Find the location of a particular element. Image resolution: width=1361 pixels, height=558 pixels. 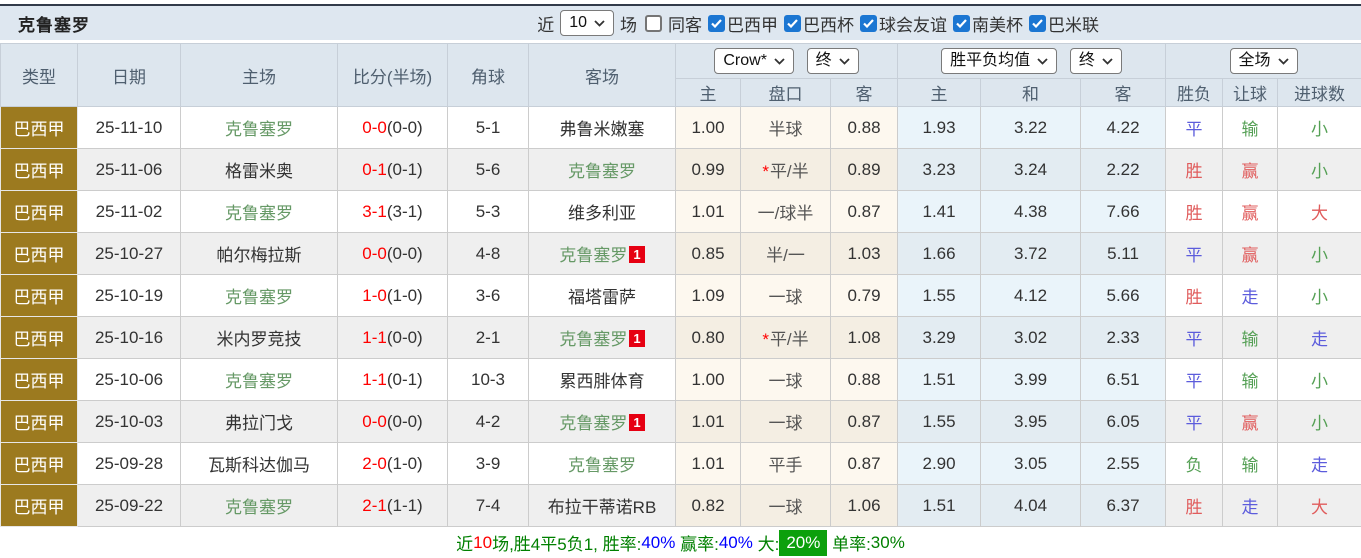

away-team-name: 维多利亚 is located at coordinates (602, 213).